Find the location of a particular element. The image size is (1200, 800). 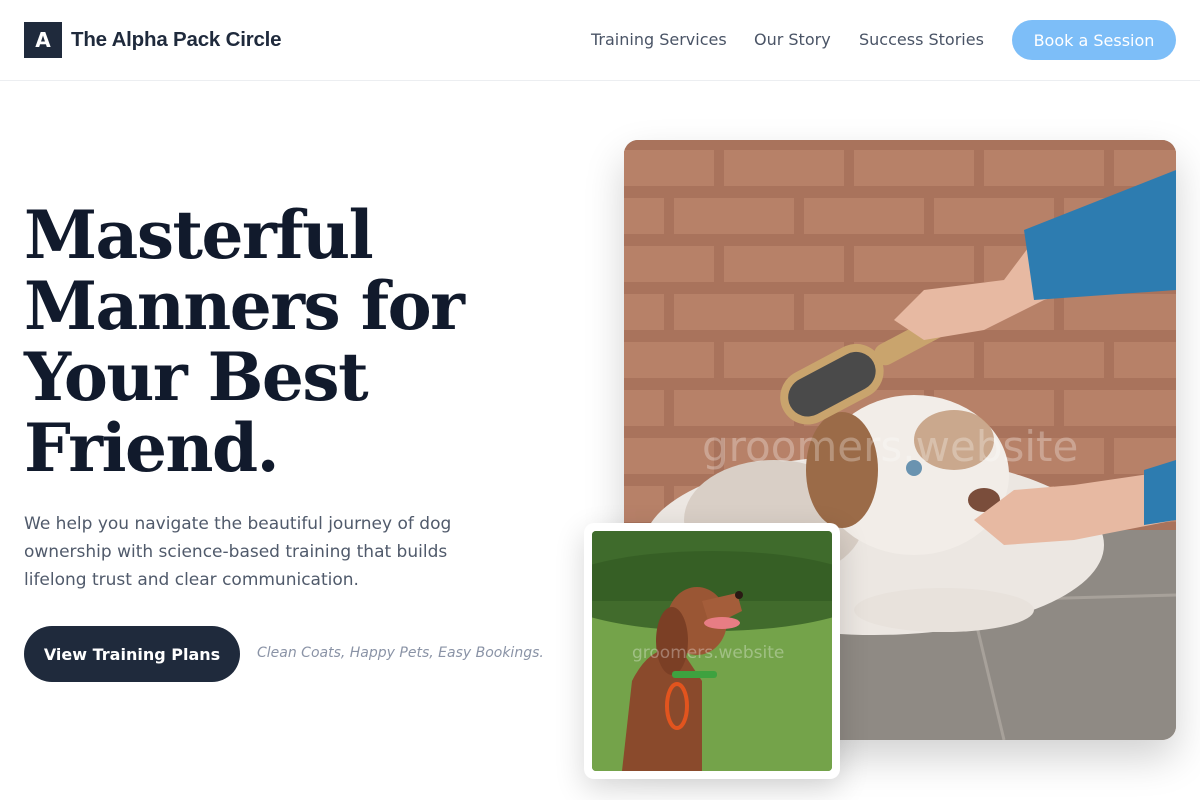

puppy-photo: groomers.website is located at coordinates (712, 651).